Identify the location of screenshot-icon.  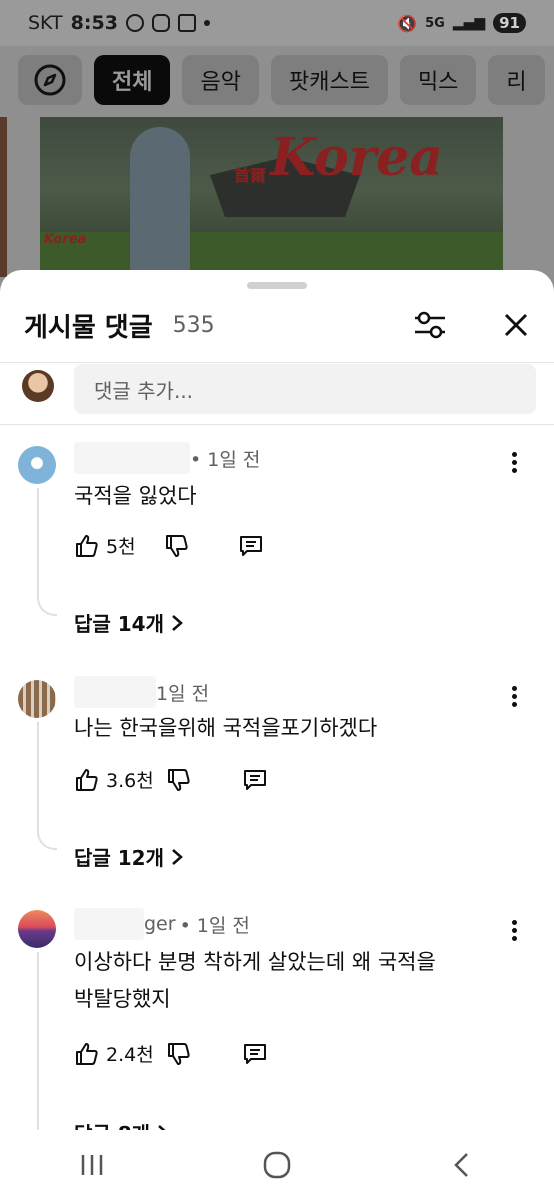
(186, 23).